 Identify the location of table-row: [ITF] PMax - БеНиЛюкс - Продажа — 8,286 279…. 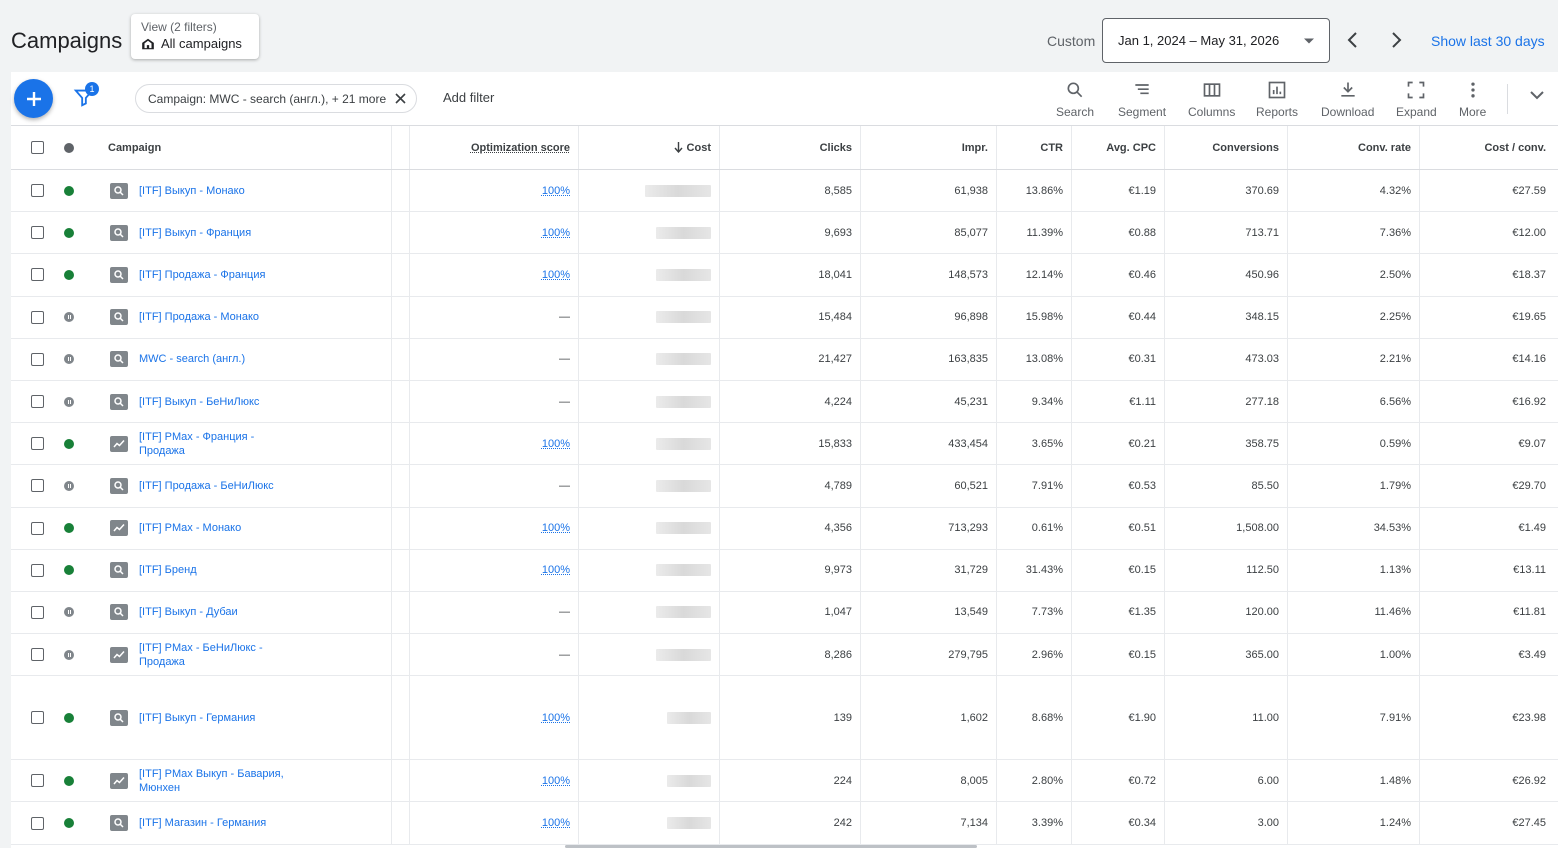
(784, 655).